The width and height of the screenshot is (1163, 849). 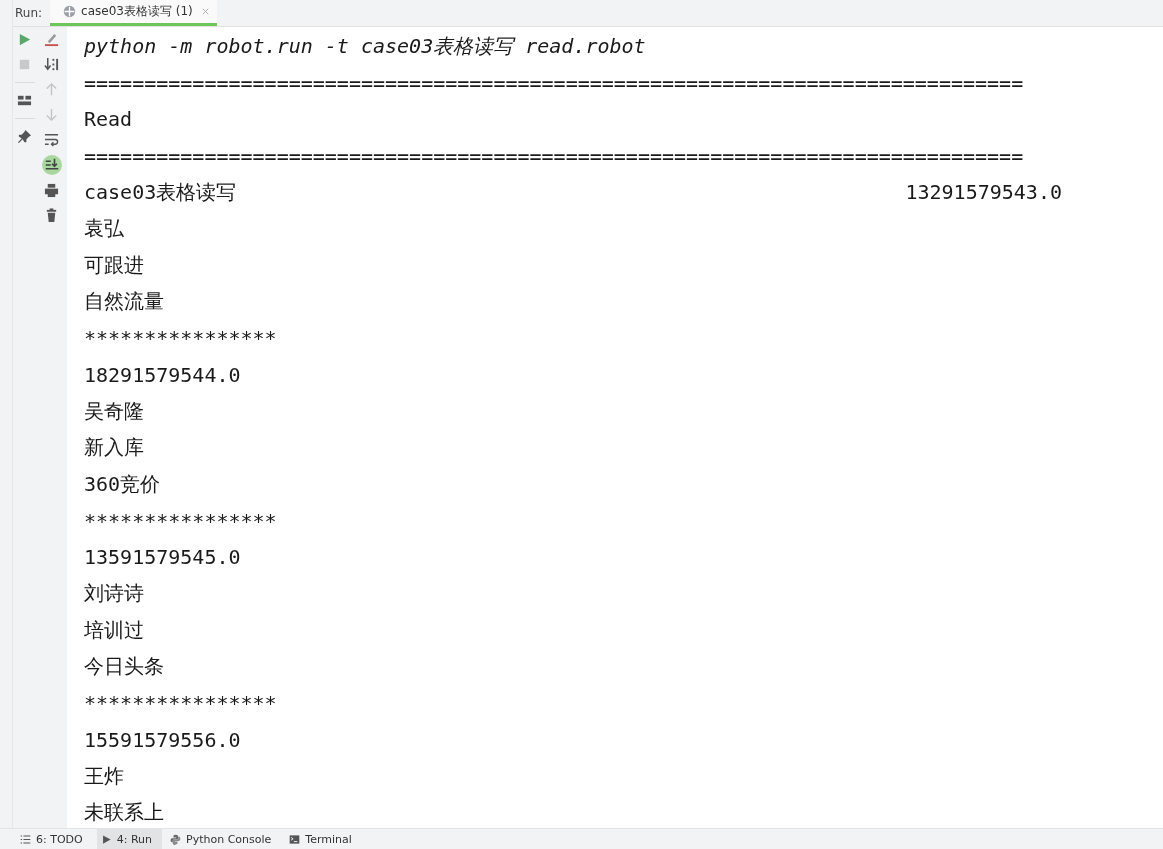 What do you see at coordinates (295, 839) in the screenshot?
I see `terminal-icon` at bounding box center [295, 839].